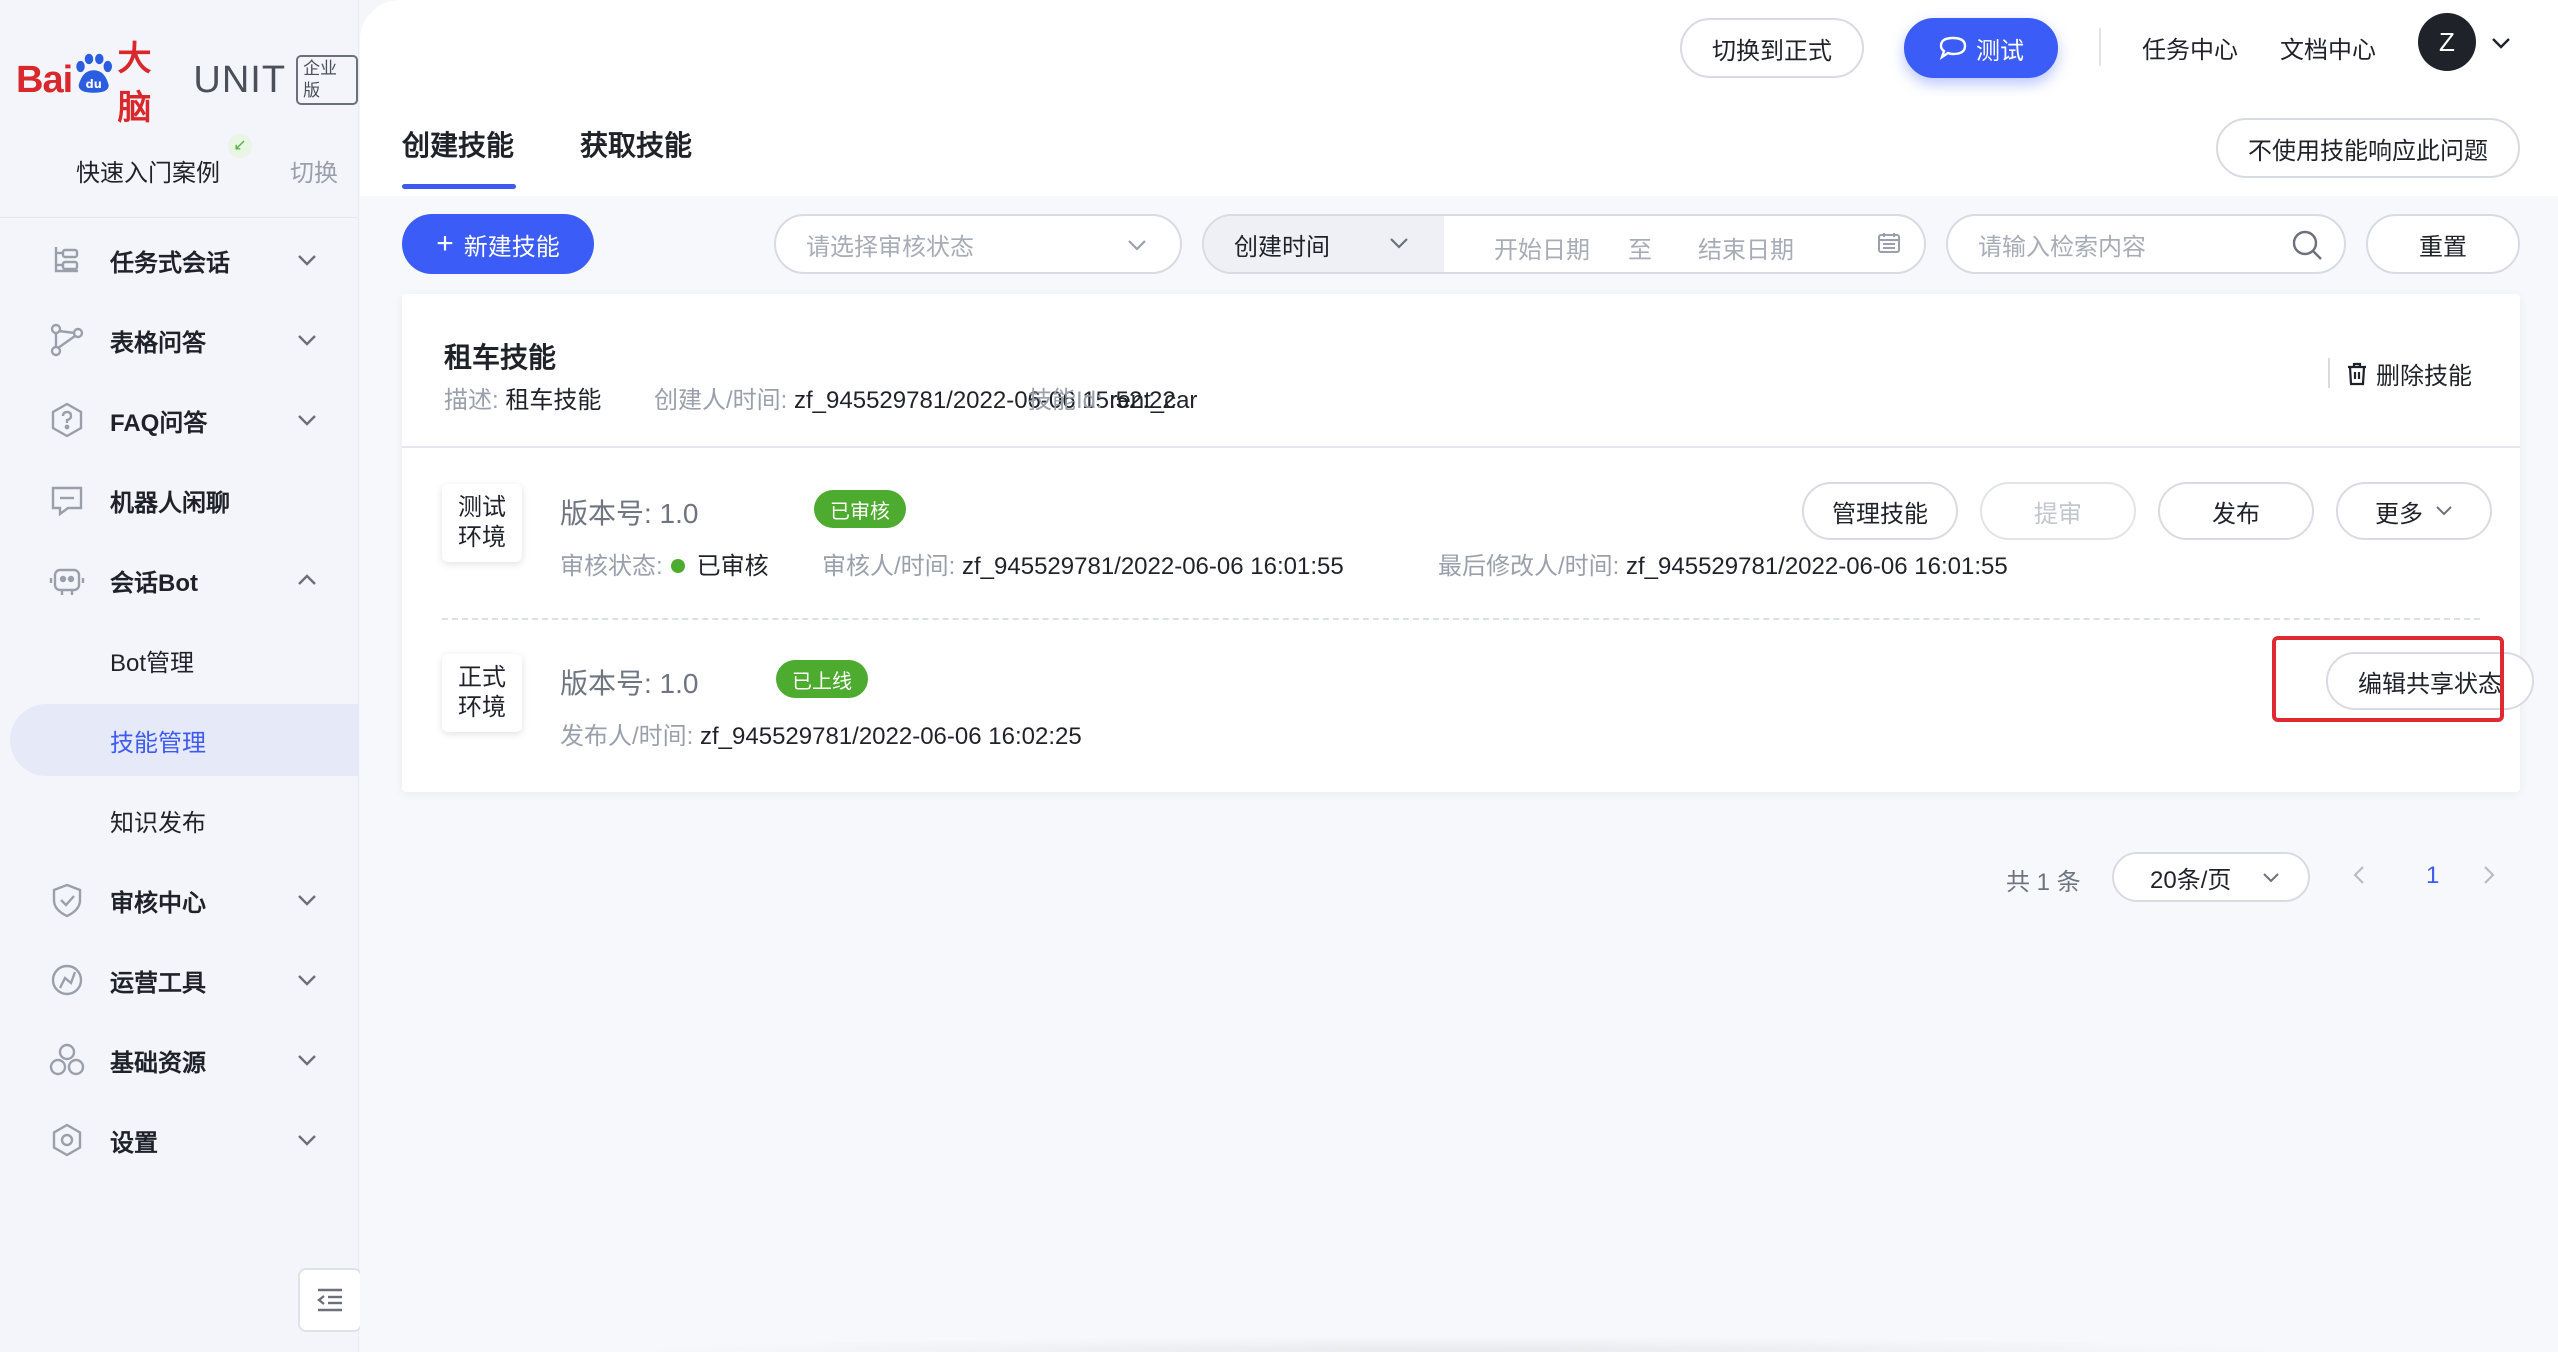 The image size is (2558, 1352). I want to click on filter-row: + 新建技能 请选择审核状态 创建时间 开始日期 至 结束日期 请输入检索内容, so click(1459, 244).